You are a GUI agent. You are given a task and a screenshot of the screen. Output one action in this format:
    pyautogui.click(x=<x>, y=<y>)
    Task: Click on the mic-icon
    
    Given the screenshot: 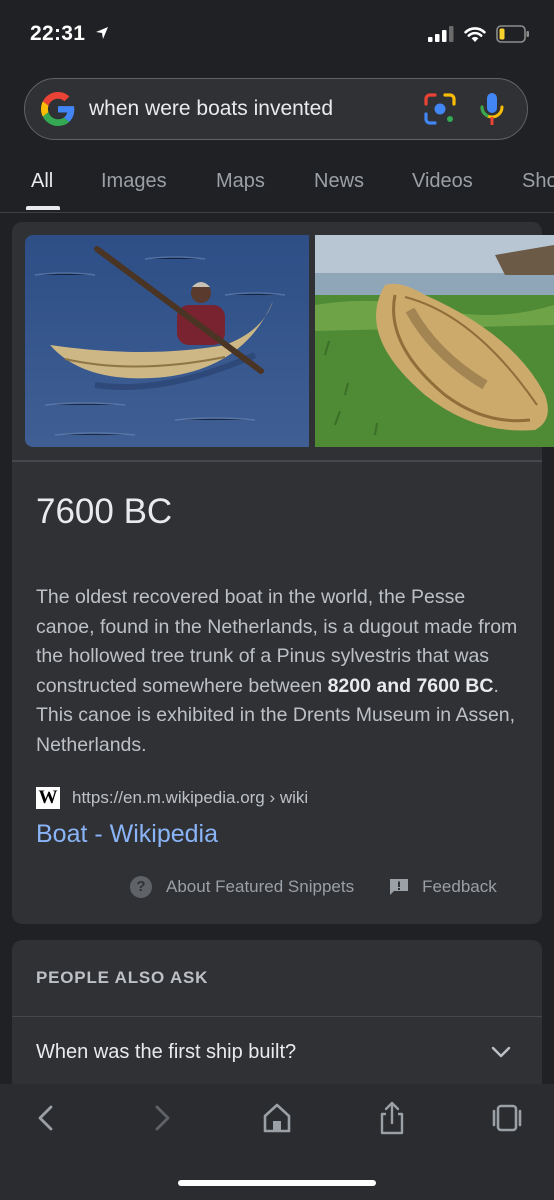 What is the action you would take?
    pyautogui.click(x=492, y=109)
    